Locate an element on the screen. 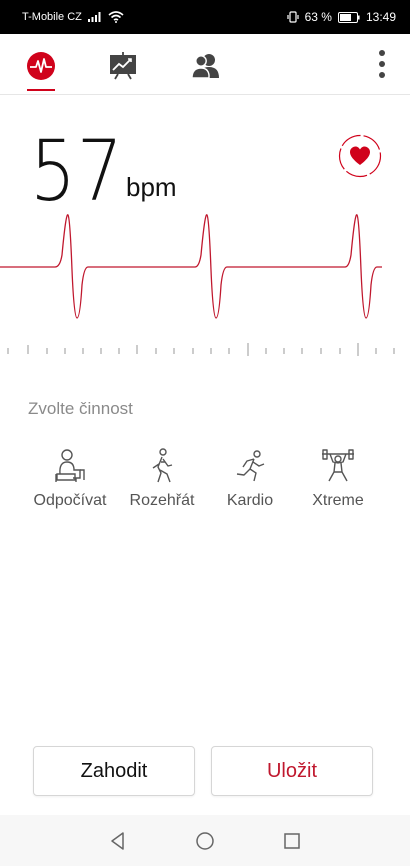 Image resolution: width=410 pixels, height=866 pixels. heart-icon is located at coordinates (360, 156).